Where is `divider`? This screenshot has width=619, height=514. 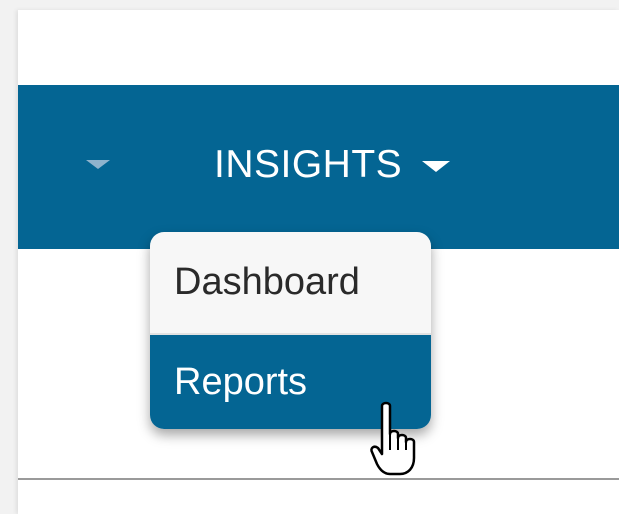 divider is located at coordinates (318, 479).